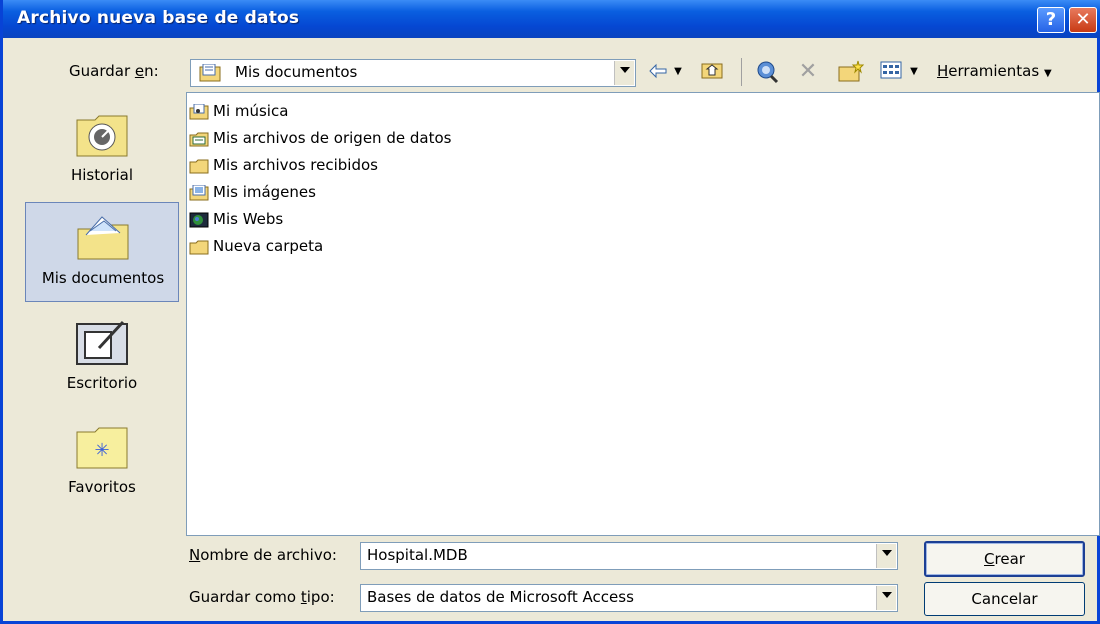 This screenshot has height=624, width=1100. What do you see at coordinates (1083, 20) in the screenshot?
I see `close-button: ✕` at bounding box center [1083, 20].